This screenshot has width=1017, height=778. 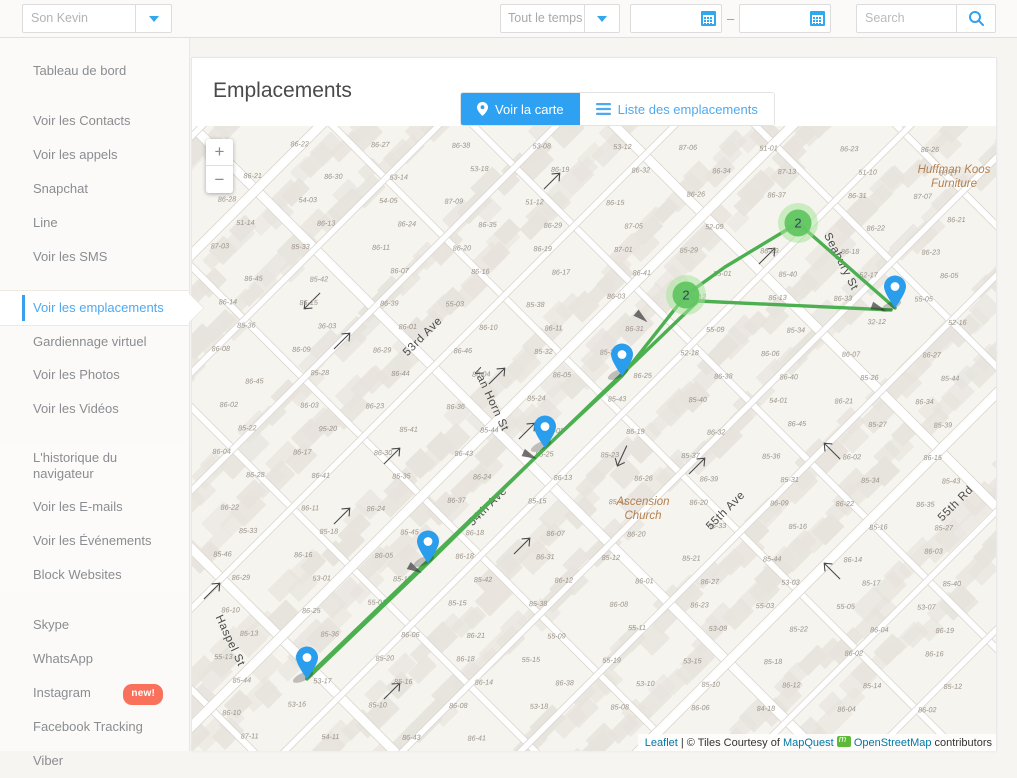 What do you see at coordinates (94, 466) in the screenshot?
I see `sidebar-item-l-historique-du-navigateur: L'historique du navigateur` at bounding box center [94, 466].